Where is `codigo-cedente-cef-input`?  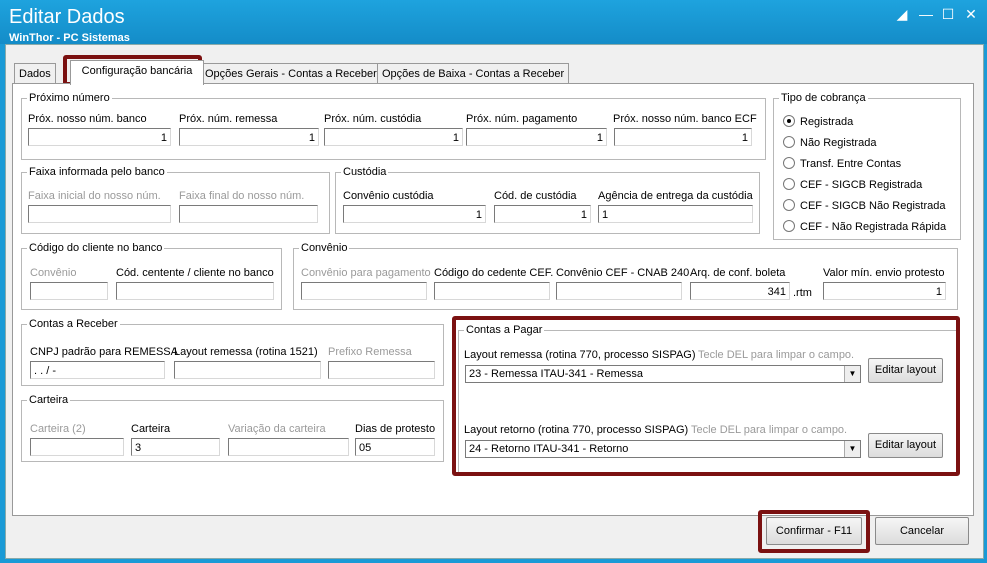 codigo-cedente-cef-input is located at coordinates (492, 291).